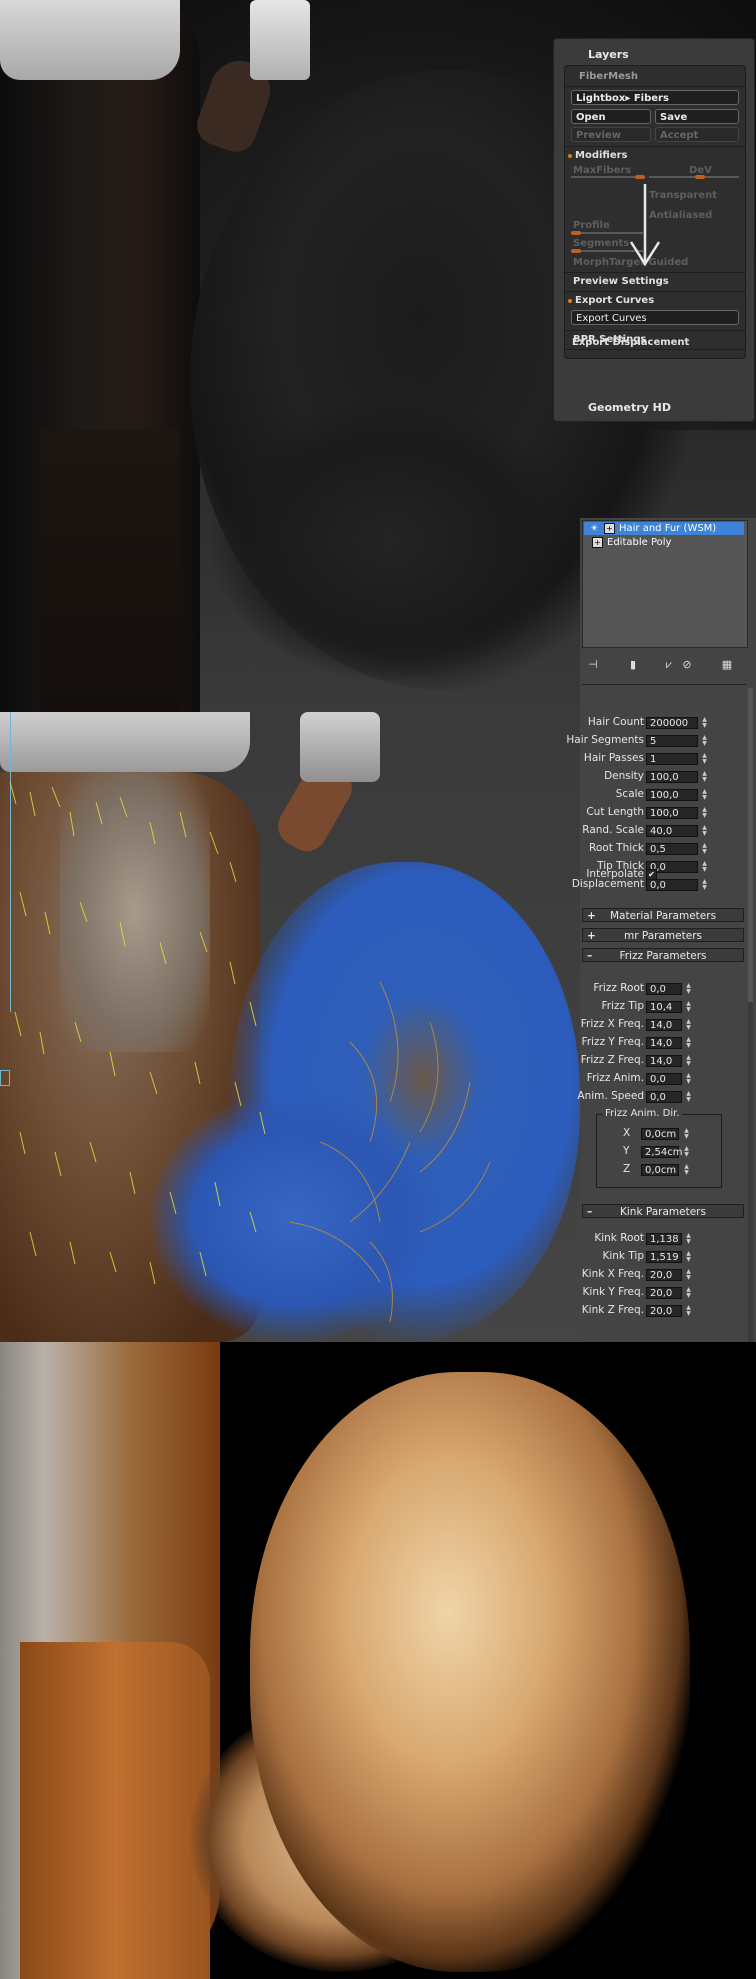  I want to click on fibermesh-label: FiberMesh, so click(608, 76).